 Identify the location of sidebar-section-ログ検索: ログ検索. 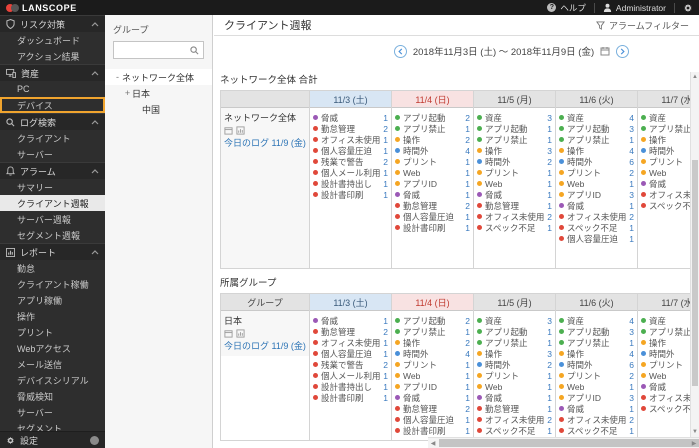
(52, 121).